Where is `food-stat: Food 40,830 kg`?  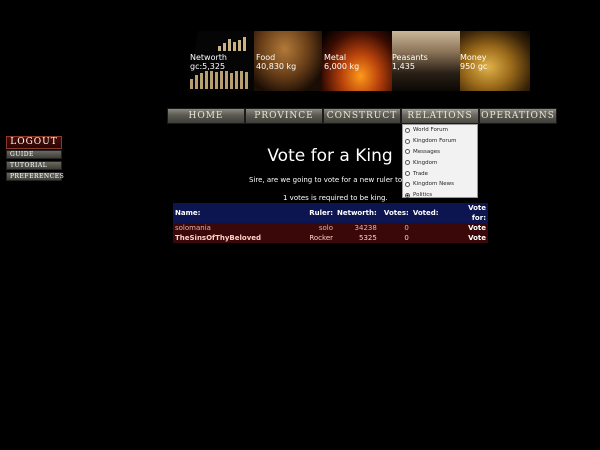
food-stat: Food 40,830 kg is located at coordinates (276, 62).